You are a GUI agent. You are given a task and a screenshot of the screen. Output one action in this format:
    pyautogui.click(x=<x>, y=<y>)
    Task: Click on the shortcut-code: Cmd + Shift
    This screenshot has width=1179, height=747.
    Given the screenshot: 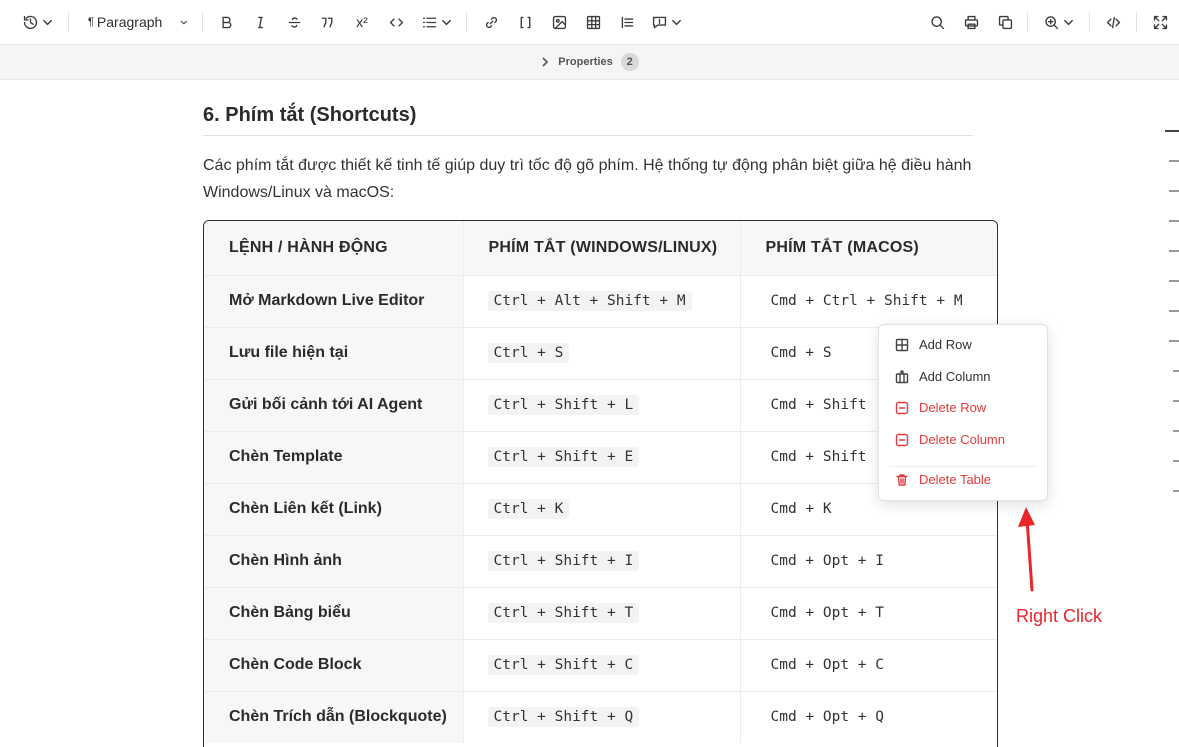 What is the action you would take?
    pyautogui.click(x=818, y=405)
    